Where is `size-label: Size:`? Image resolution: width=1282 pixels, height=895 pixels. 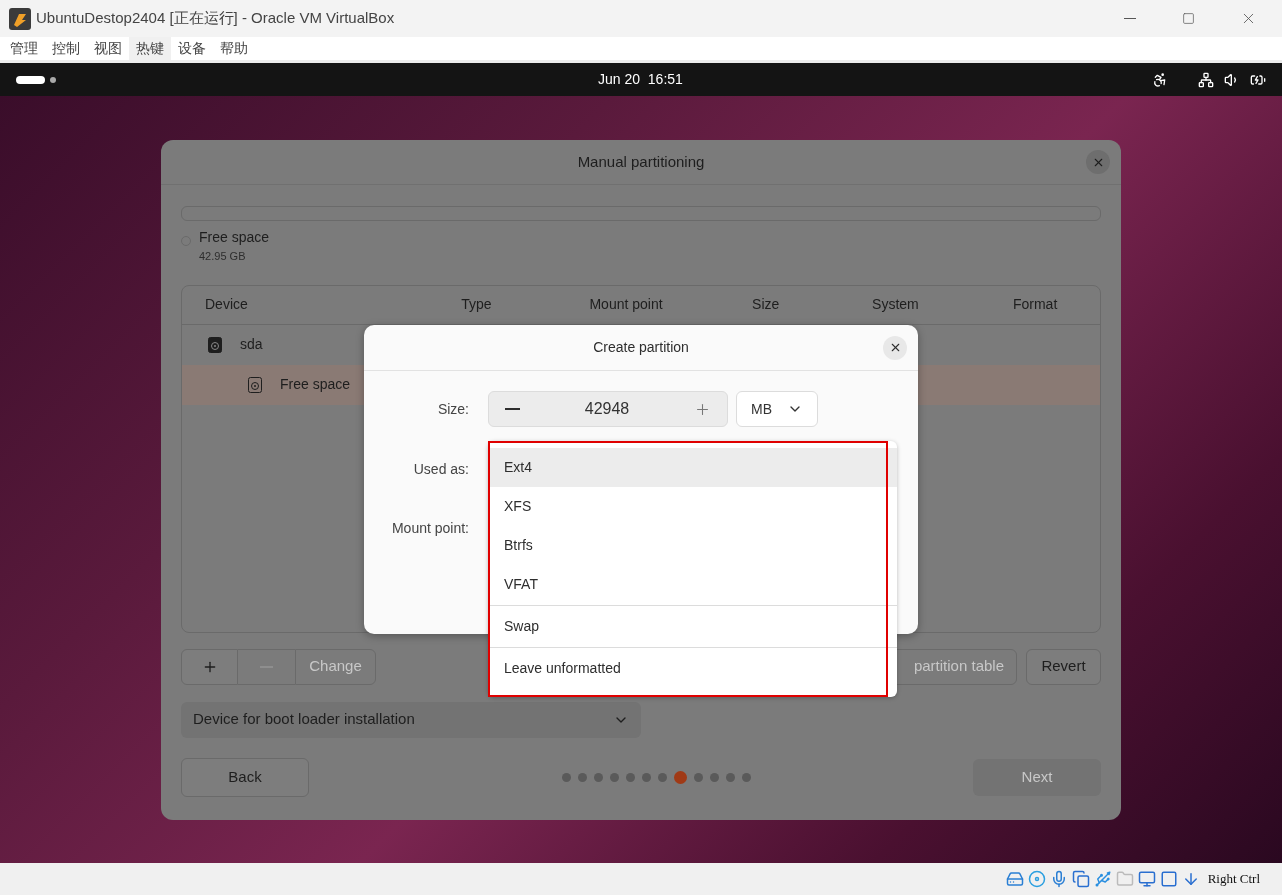 size-label: Size: is located at coordinates (452, 409).